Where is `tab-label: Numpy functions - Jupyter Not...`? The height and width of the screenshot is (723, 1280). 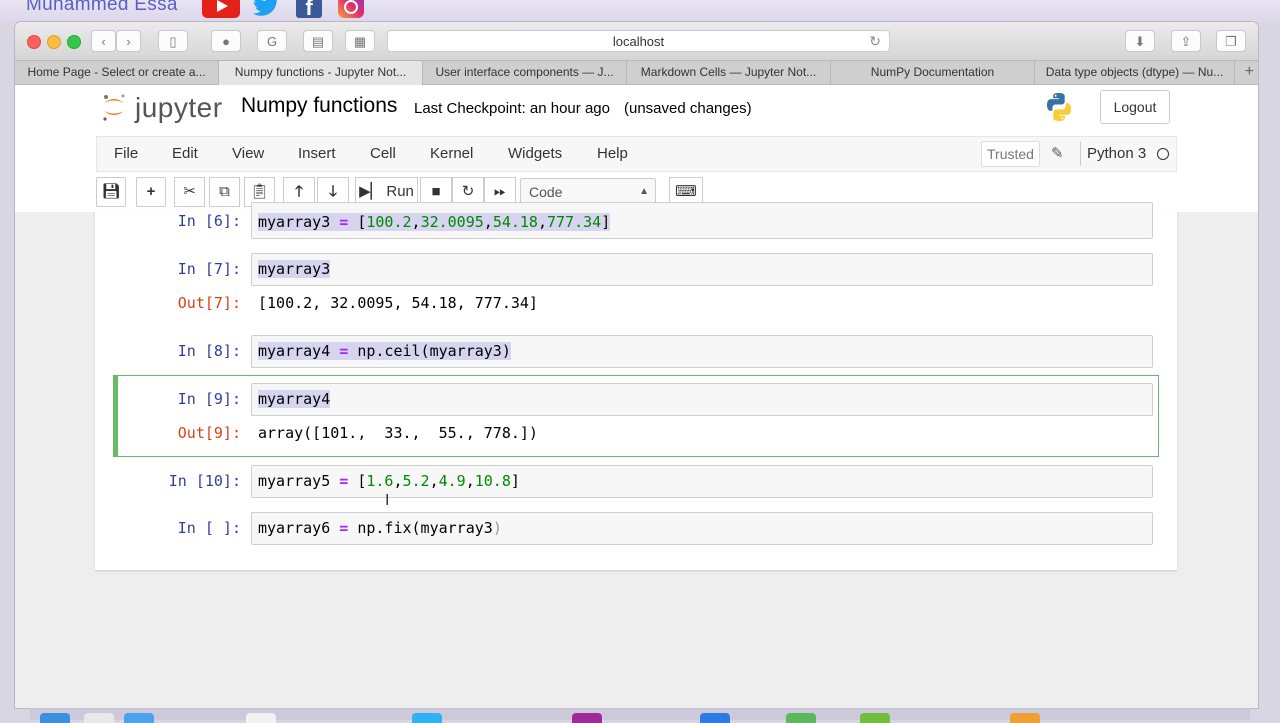 tab-label: Numpy functions - Jupyter Not... is located at coordinates (320, 72).